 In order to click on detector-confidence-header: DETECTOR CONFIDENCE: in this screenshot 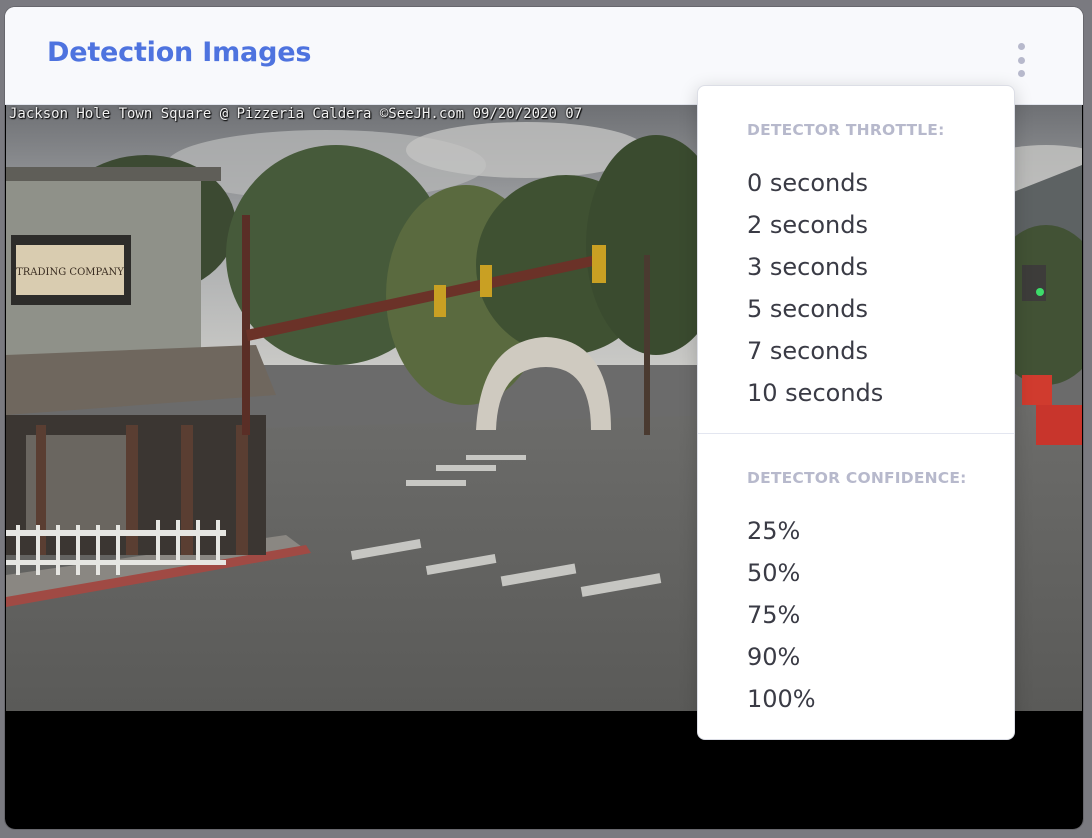, I will do `click(857, 478)`.